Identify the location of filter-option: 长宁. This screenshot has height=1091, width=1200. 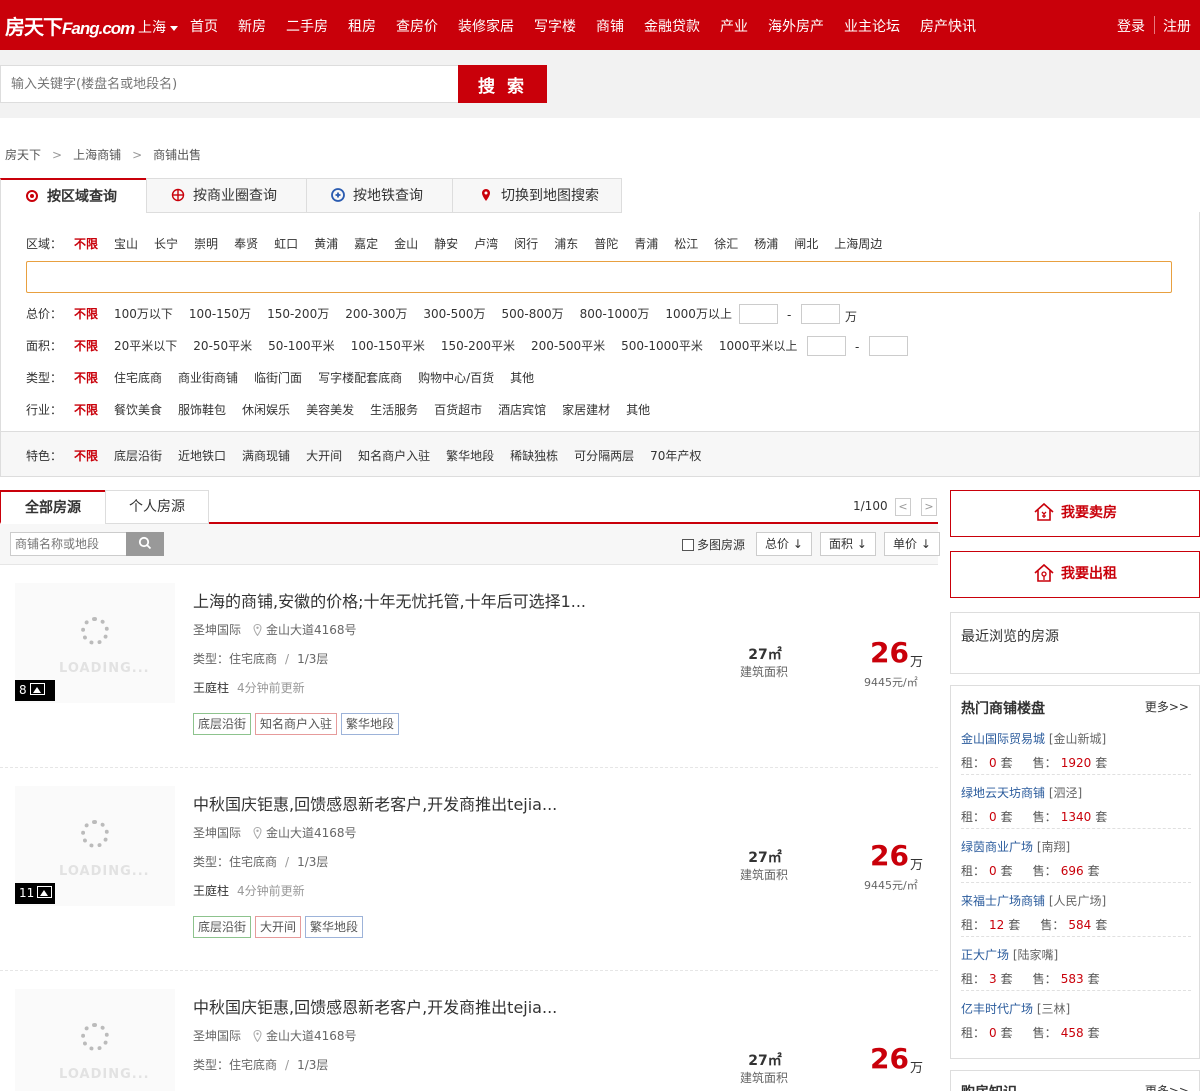
(166, 243).